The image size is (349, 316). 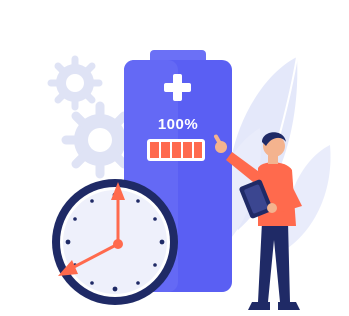 I want to click on clock-icon, so click(x=115, y=242).